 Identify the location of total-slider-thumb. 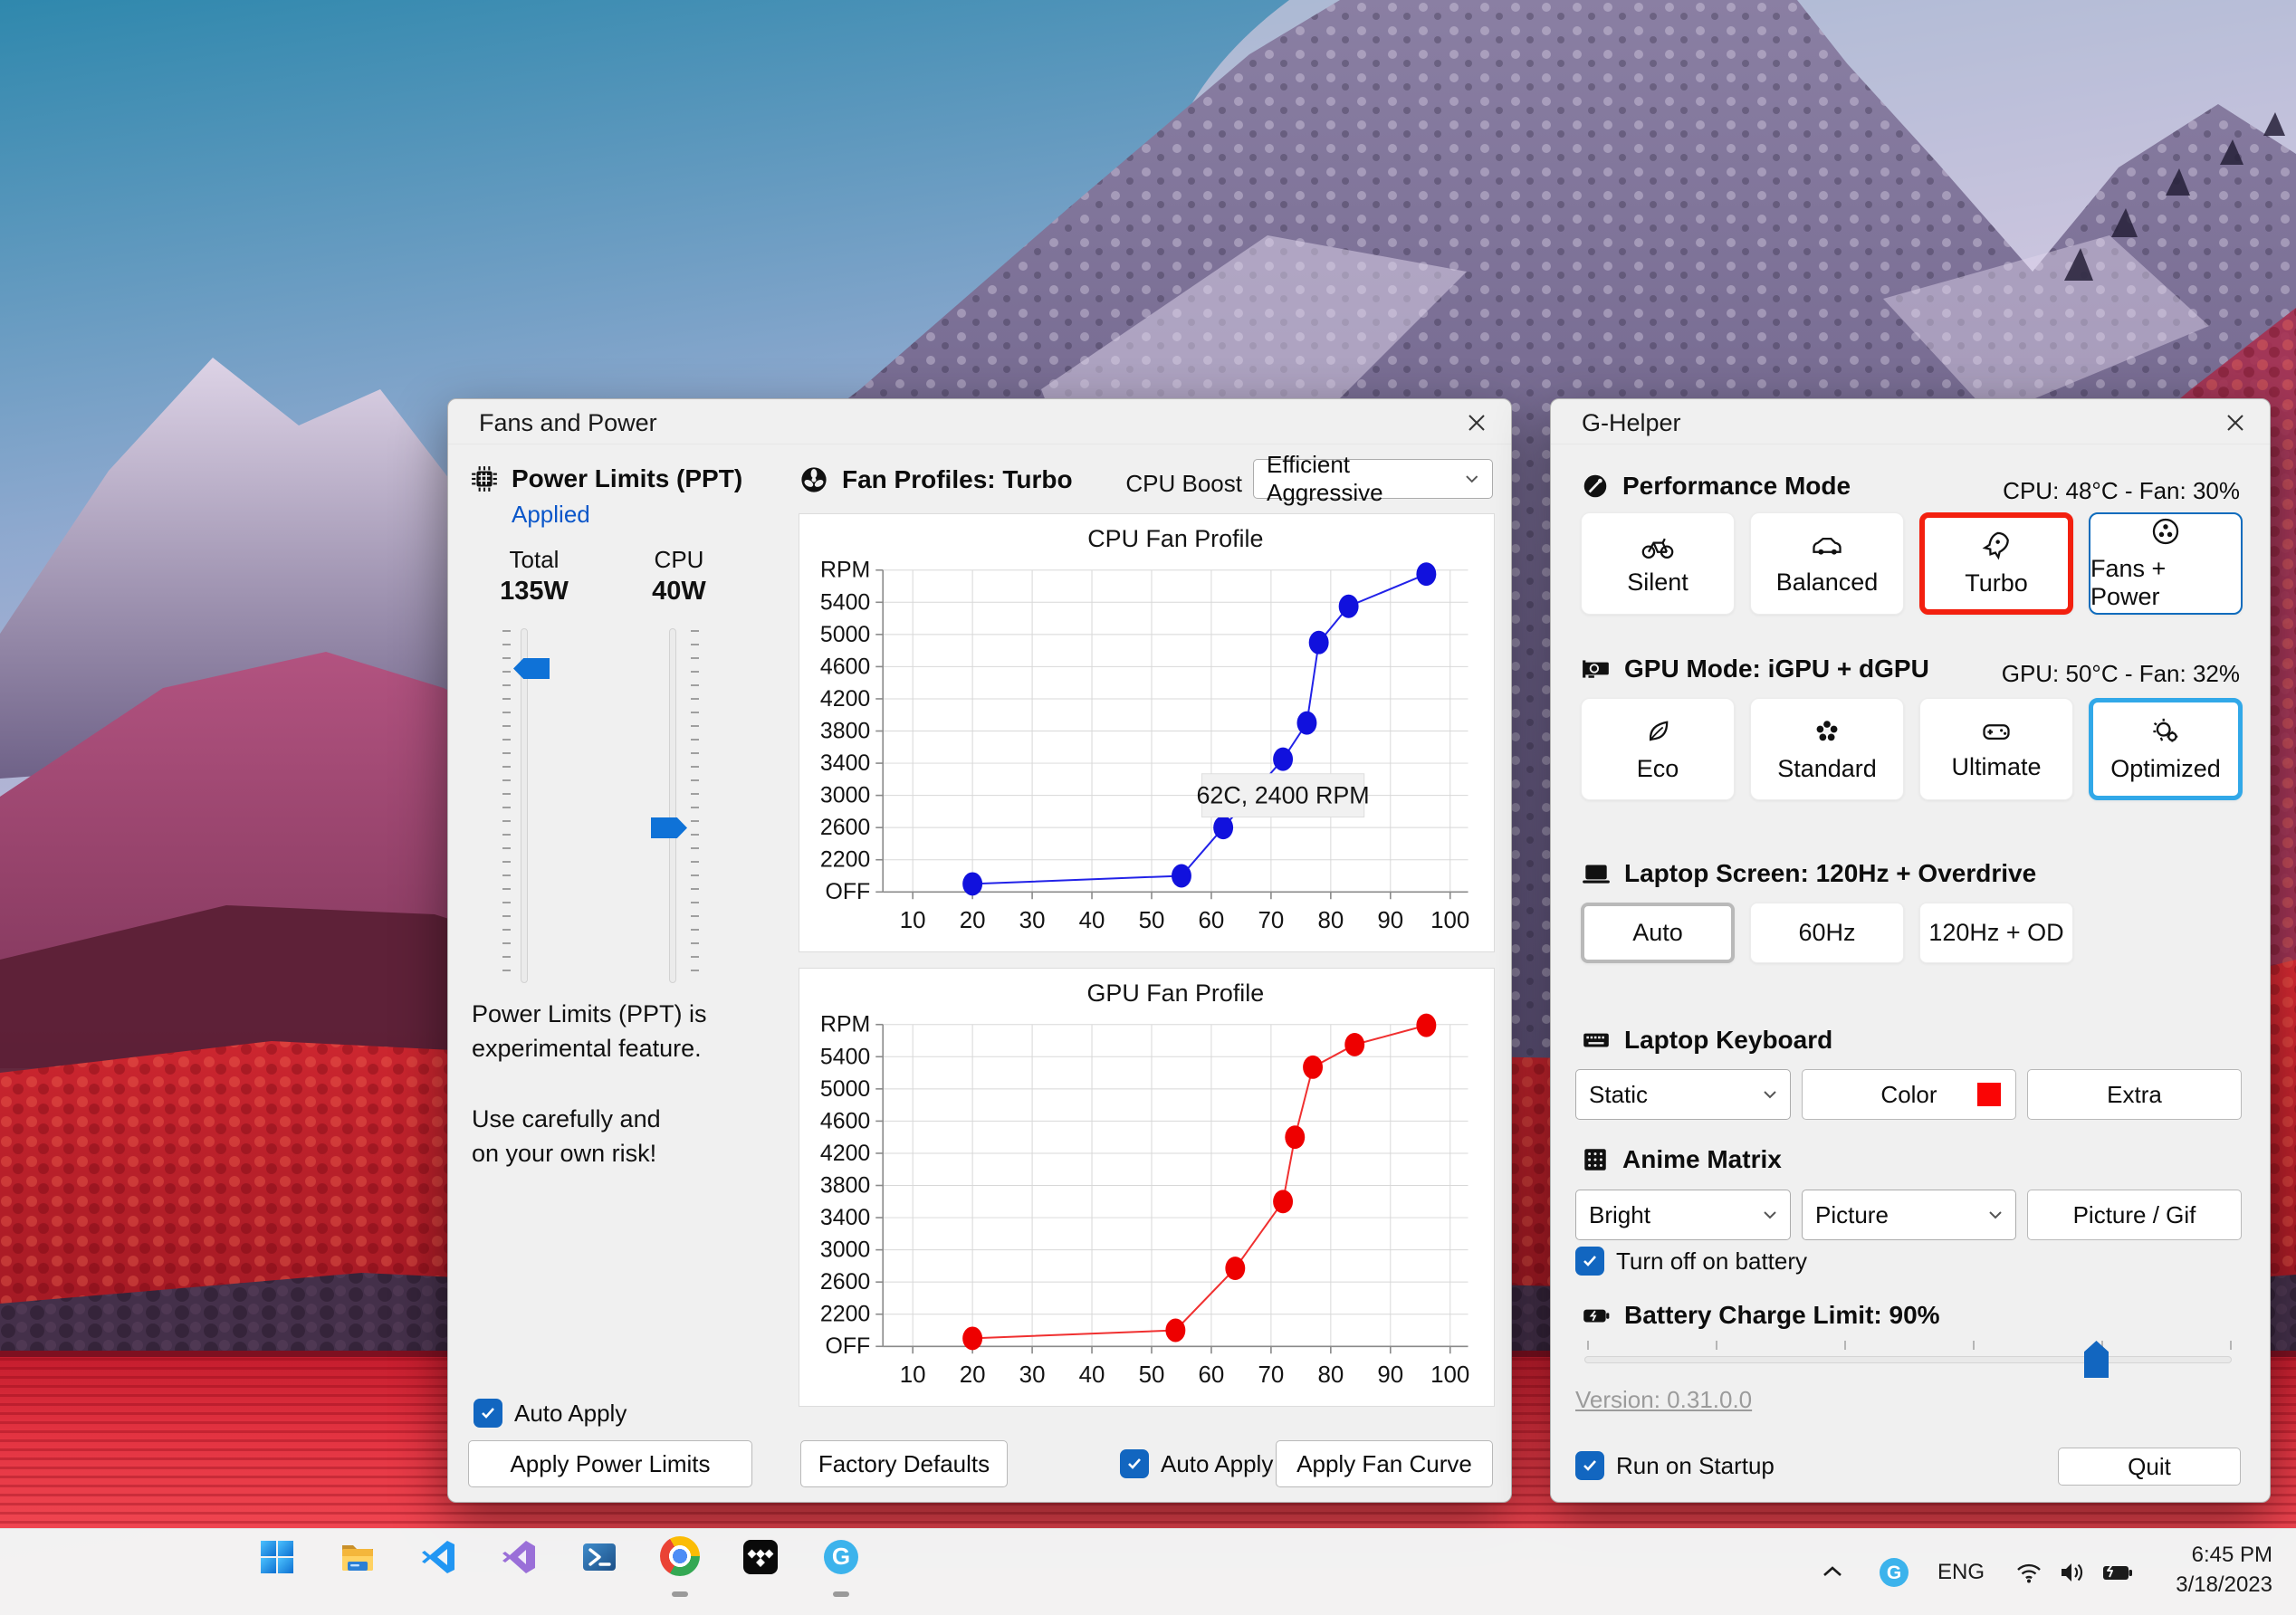
(532, 668).